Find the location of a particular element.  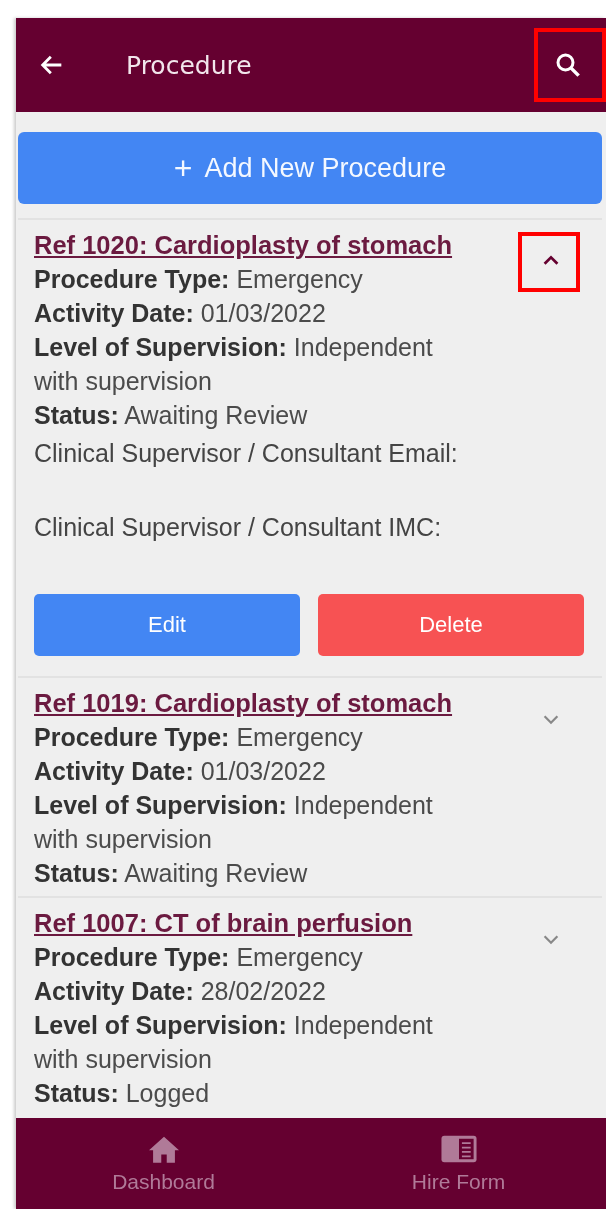

detail-label: Clinical Supervisor / Consultant Email: is located at coordinates (246, 453).